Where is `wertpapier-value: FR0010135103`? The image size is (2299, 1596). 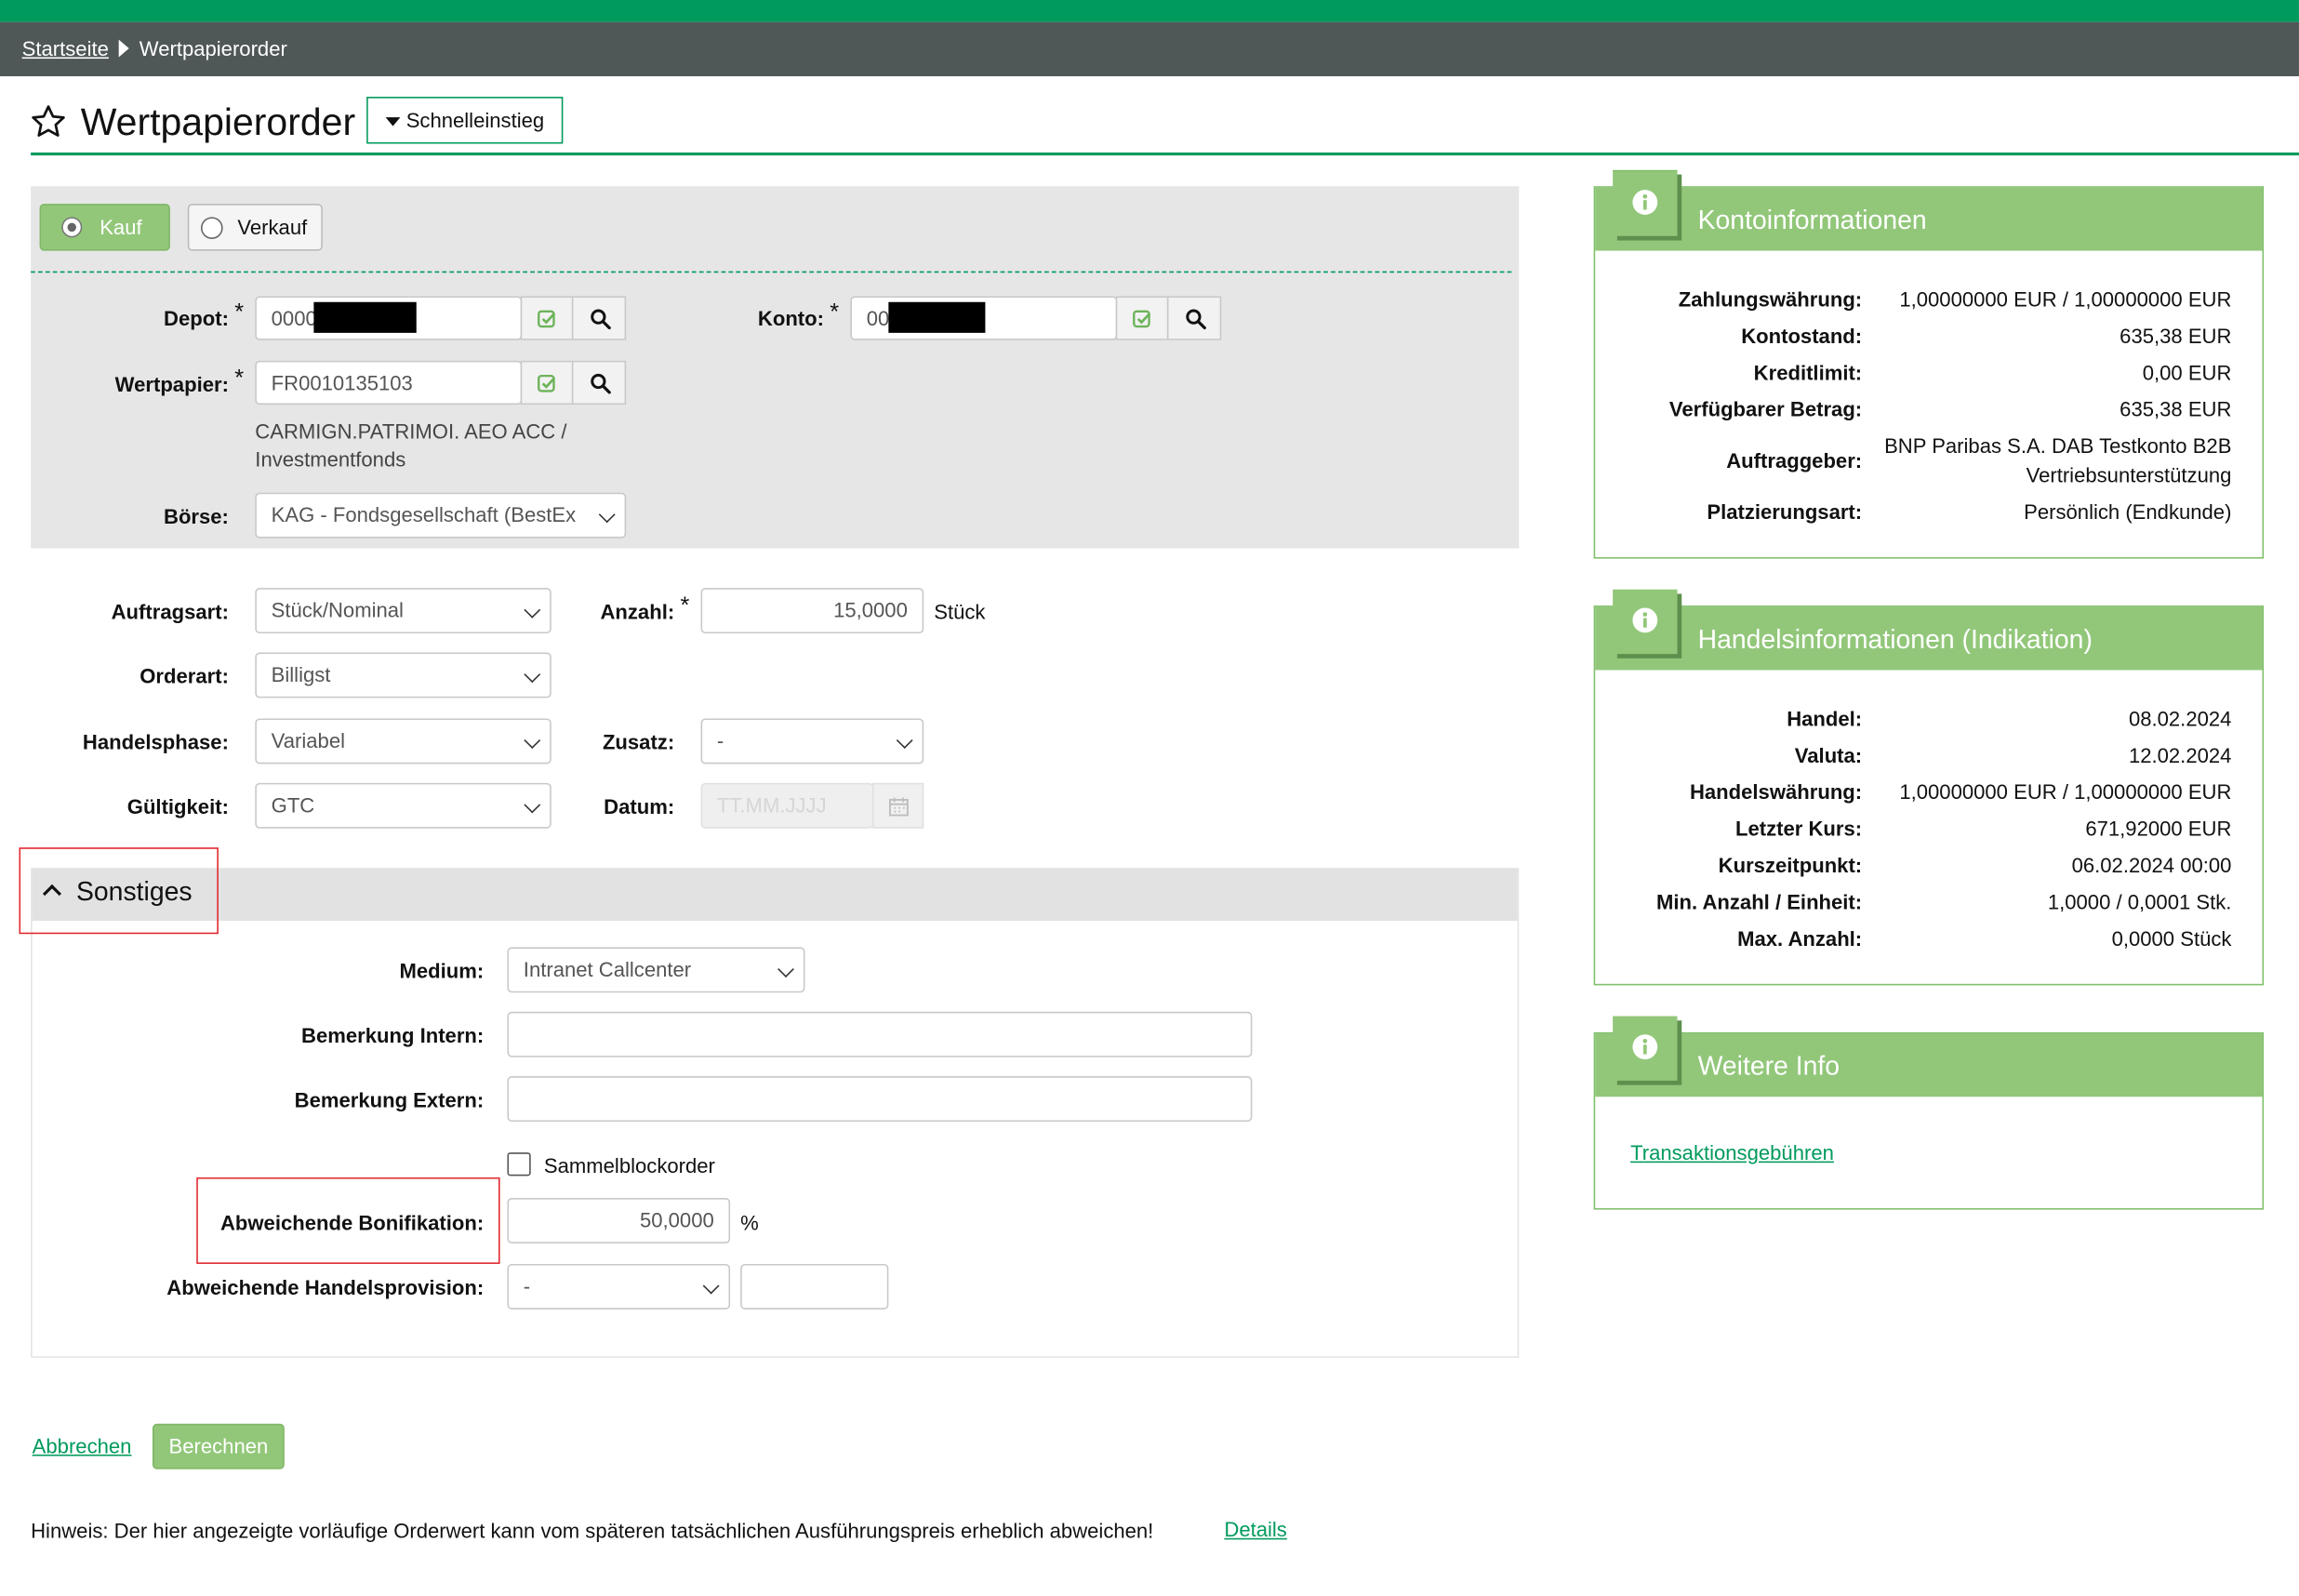 wertpapier-value: FR0010135103 is located at coordinates (342, 383).